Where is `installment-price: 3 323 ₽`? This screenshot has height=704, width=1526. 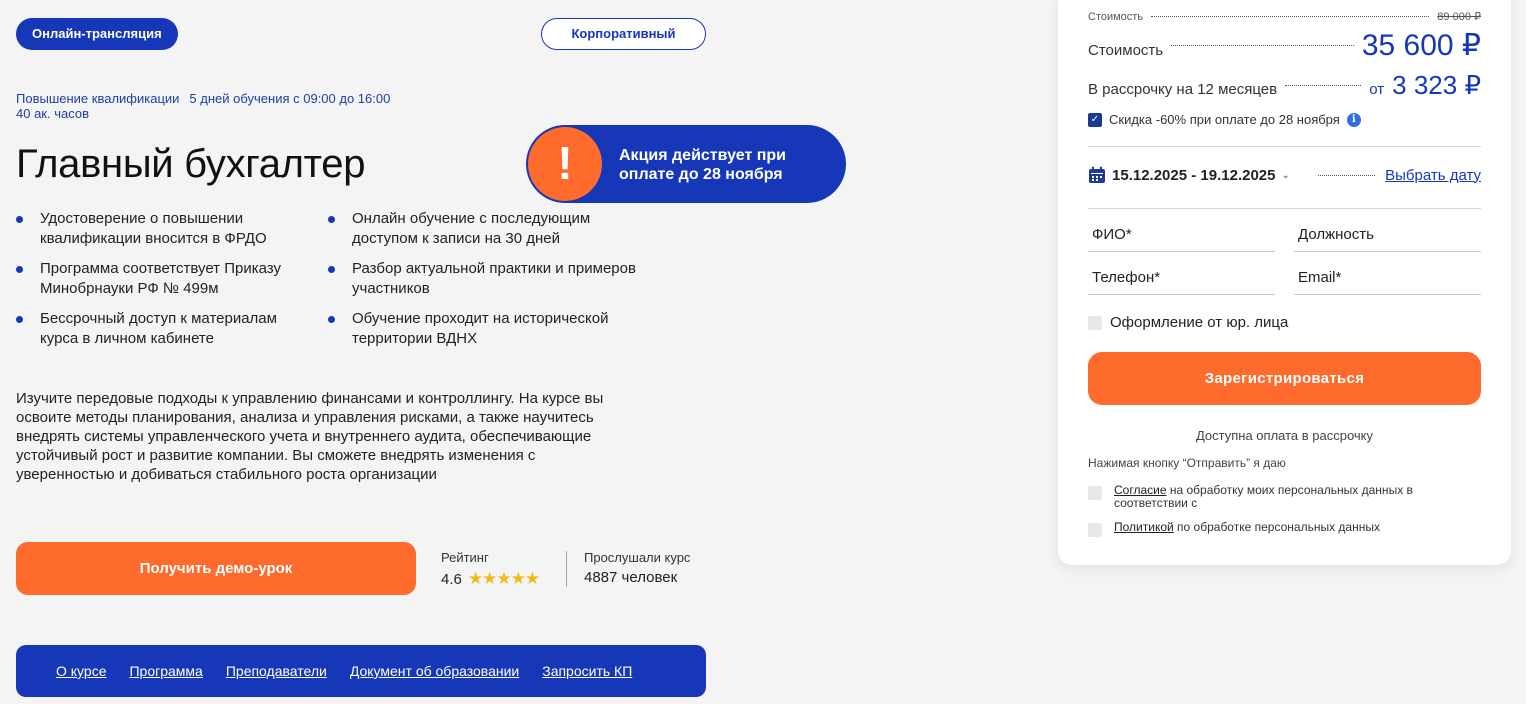 installment-price: 3 323 ₽ is located at coordinates (1436, 85).